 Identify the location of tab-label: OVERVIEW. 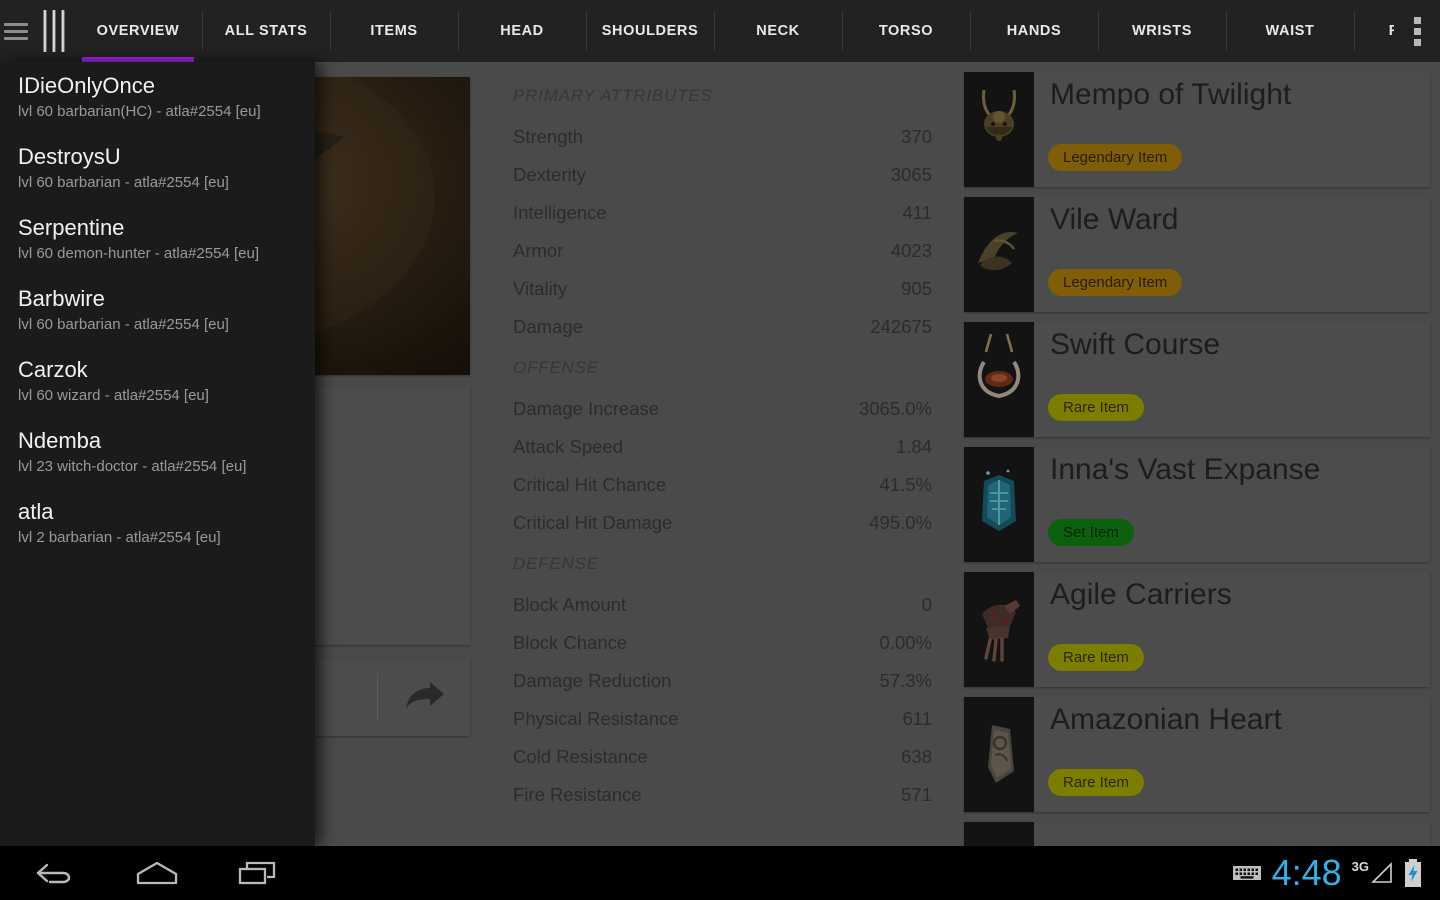
(138, 31).